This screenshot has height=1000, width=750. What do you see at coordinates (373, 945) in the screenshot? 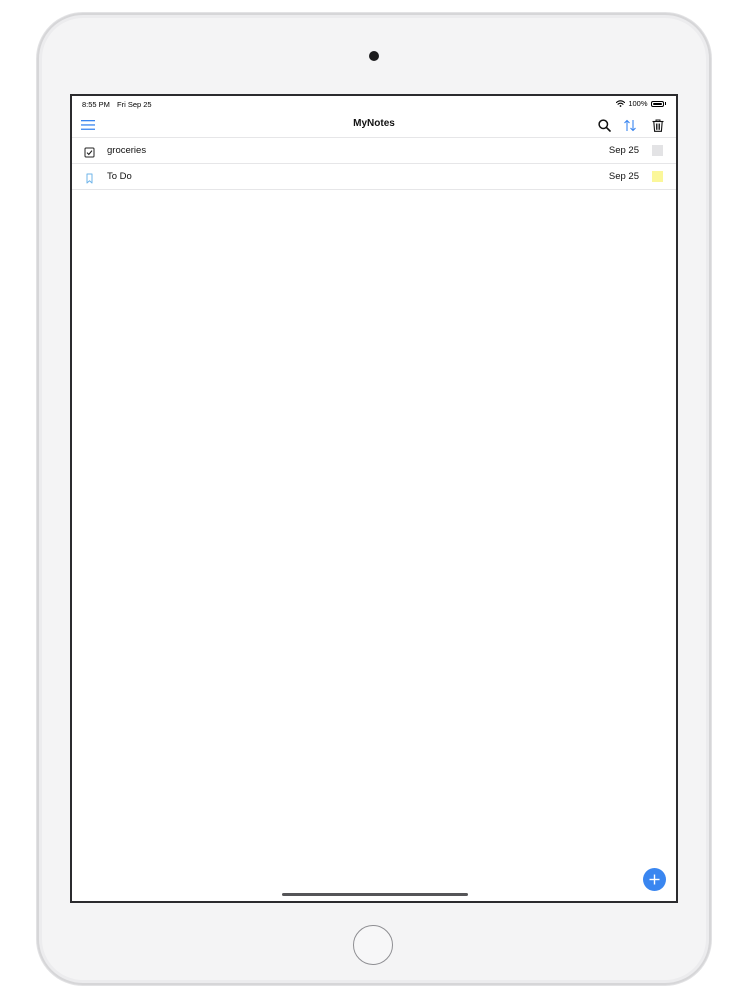
I see `home-button` at bounding box center [373, 945].